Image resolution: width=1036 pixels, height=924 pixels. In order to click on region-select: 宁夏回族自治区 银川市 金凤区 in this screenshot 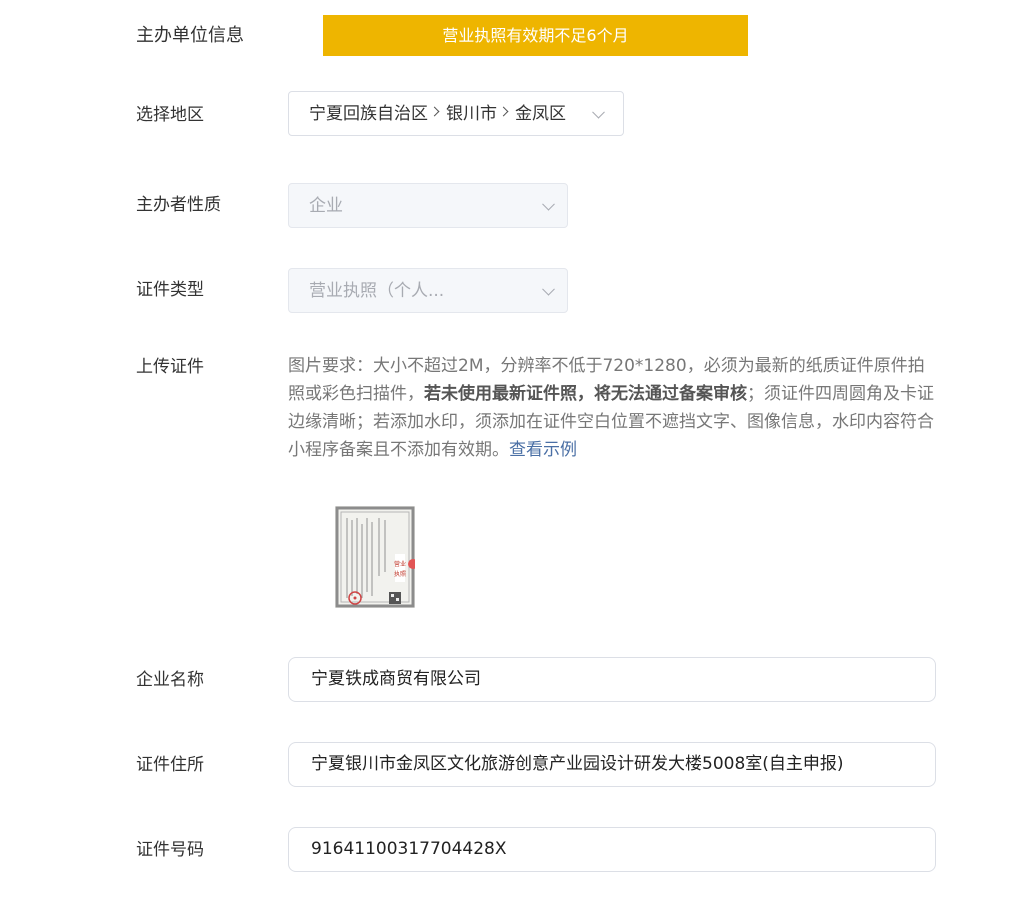, I will do `click(456, 113)`.